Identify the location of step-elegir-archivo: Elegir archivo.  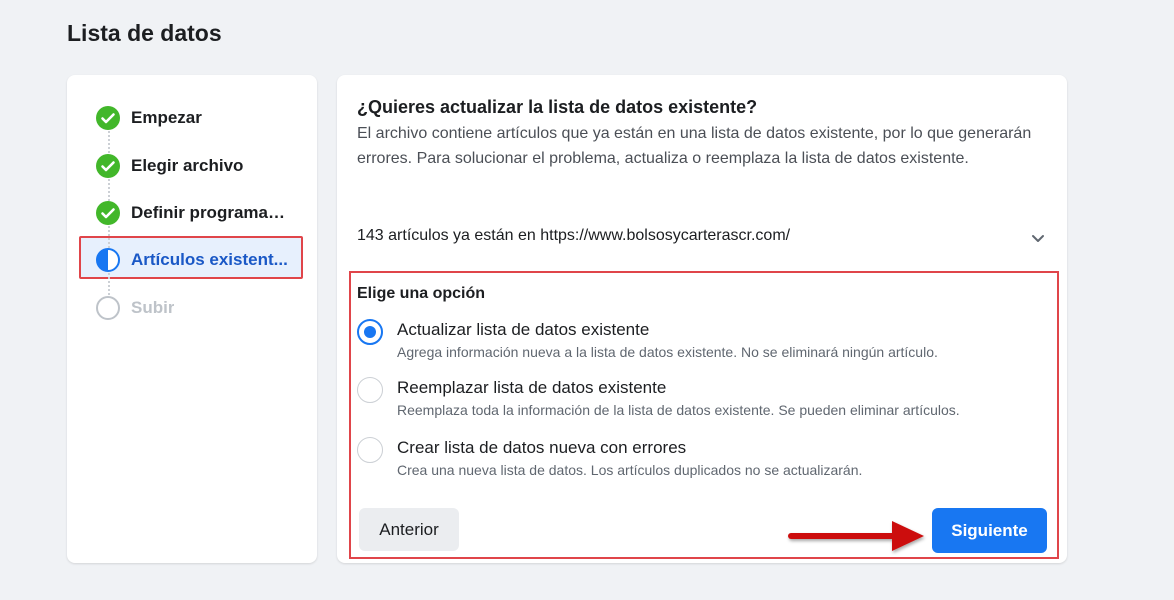
(196, 166).